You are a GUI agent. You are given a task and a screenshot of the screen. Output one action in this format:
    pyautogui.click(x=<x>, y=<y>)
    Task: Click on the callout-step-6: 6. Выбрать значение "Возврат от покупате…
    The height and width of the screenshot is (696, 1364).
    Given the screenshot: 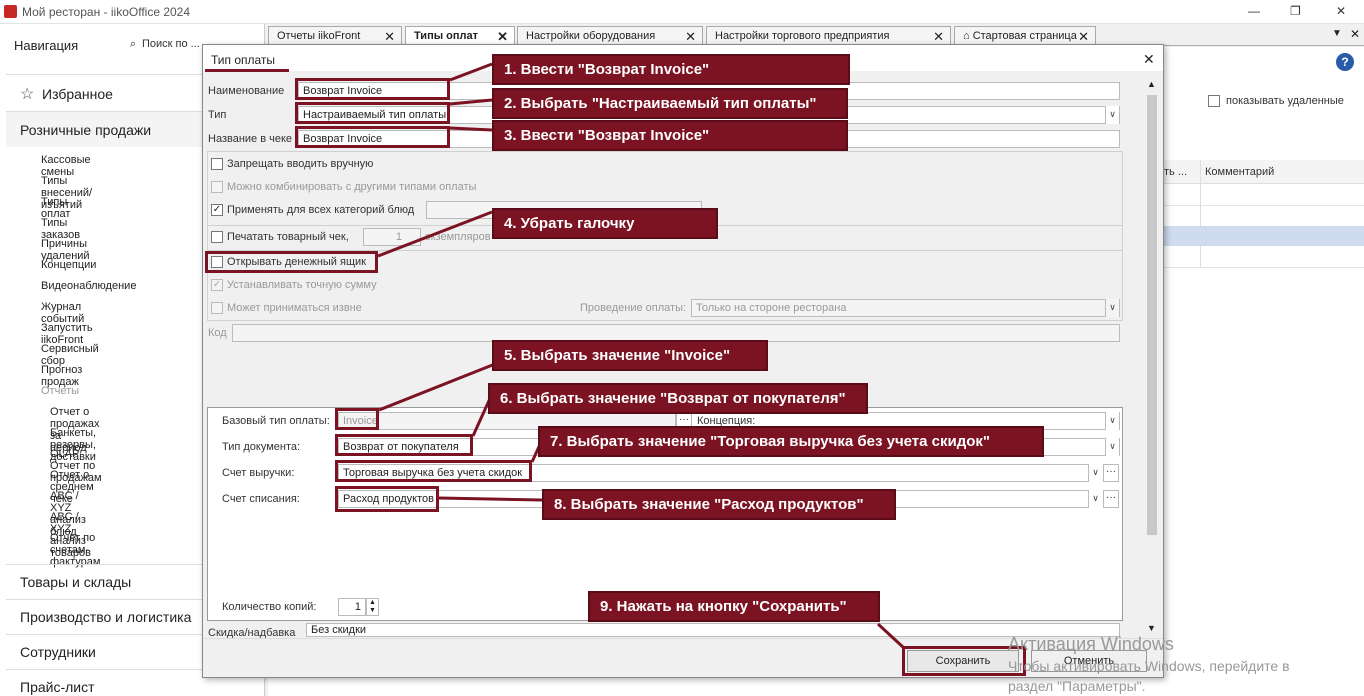 What is the action you would take?
    pyautogui.click(x=678, y=398)
    